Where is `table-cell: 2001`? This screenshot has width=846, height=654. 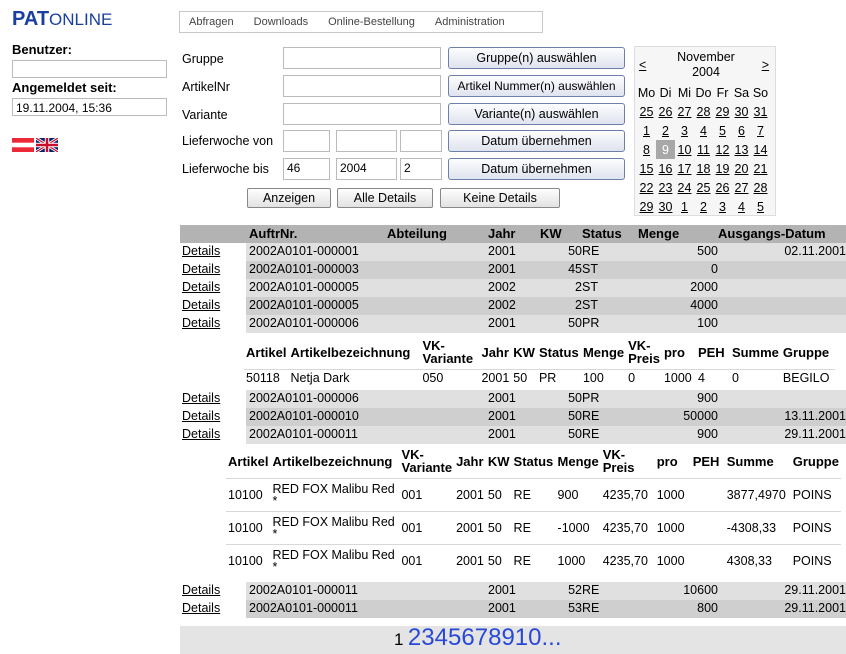 table-cell: 2001 is located at coordinates (502, 416).